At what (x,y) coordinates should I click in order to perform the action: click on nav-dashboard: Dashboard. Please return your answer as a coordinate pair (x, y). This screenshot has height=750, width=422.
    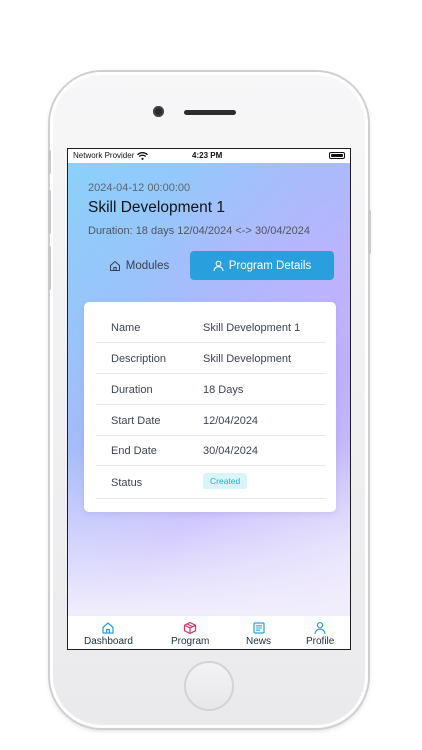
    Looking at the image, I should click on (108, 634).